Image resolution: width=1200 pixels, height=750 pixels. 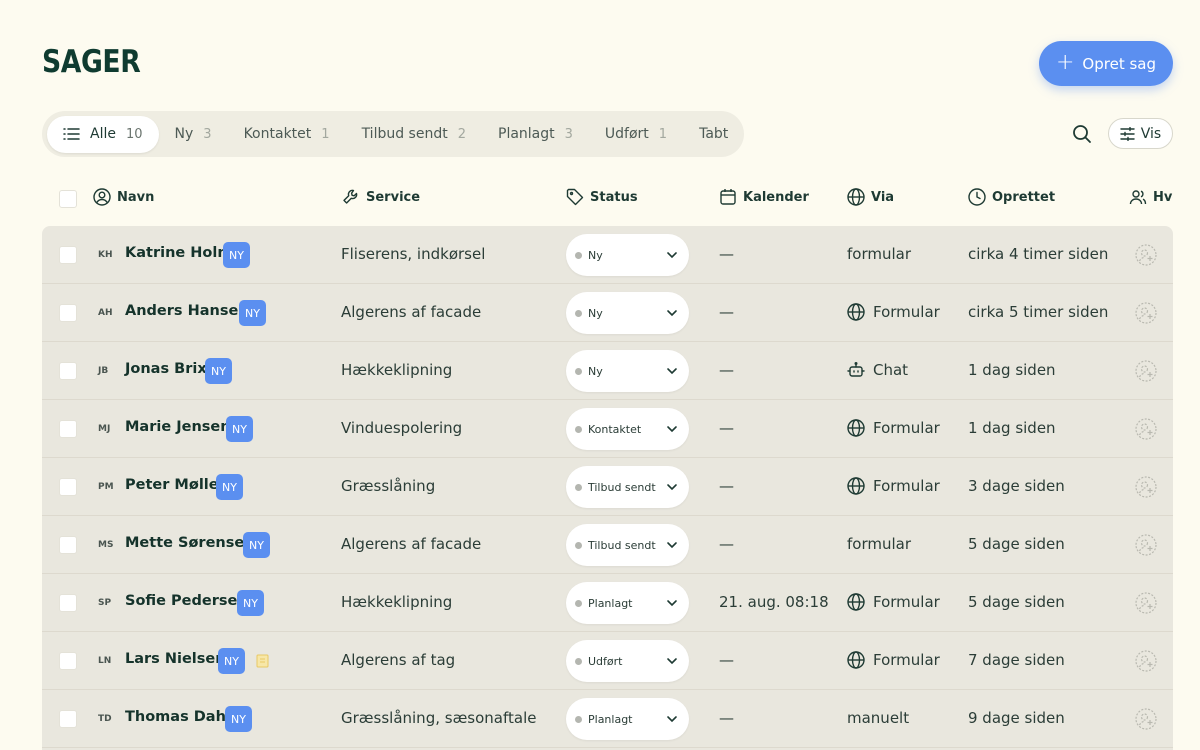 I want to click on column-header-created: Oprettet, so click(x=1011, y=197).